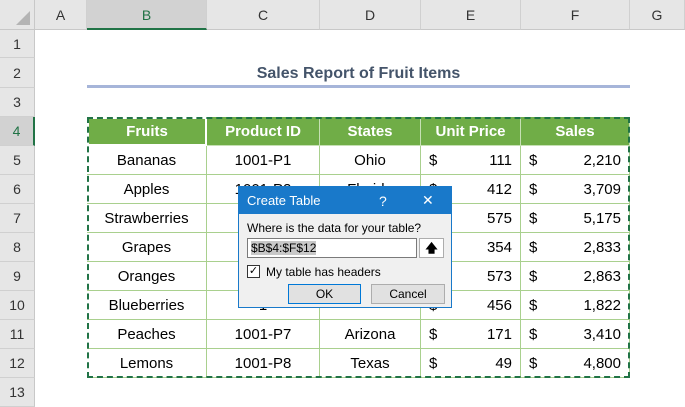 The width and height of the screenshot is (685, 407). I want to click on column-header-F: F, so click(575, 15).